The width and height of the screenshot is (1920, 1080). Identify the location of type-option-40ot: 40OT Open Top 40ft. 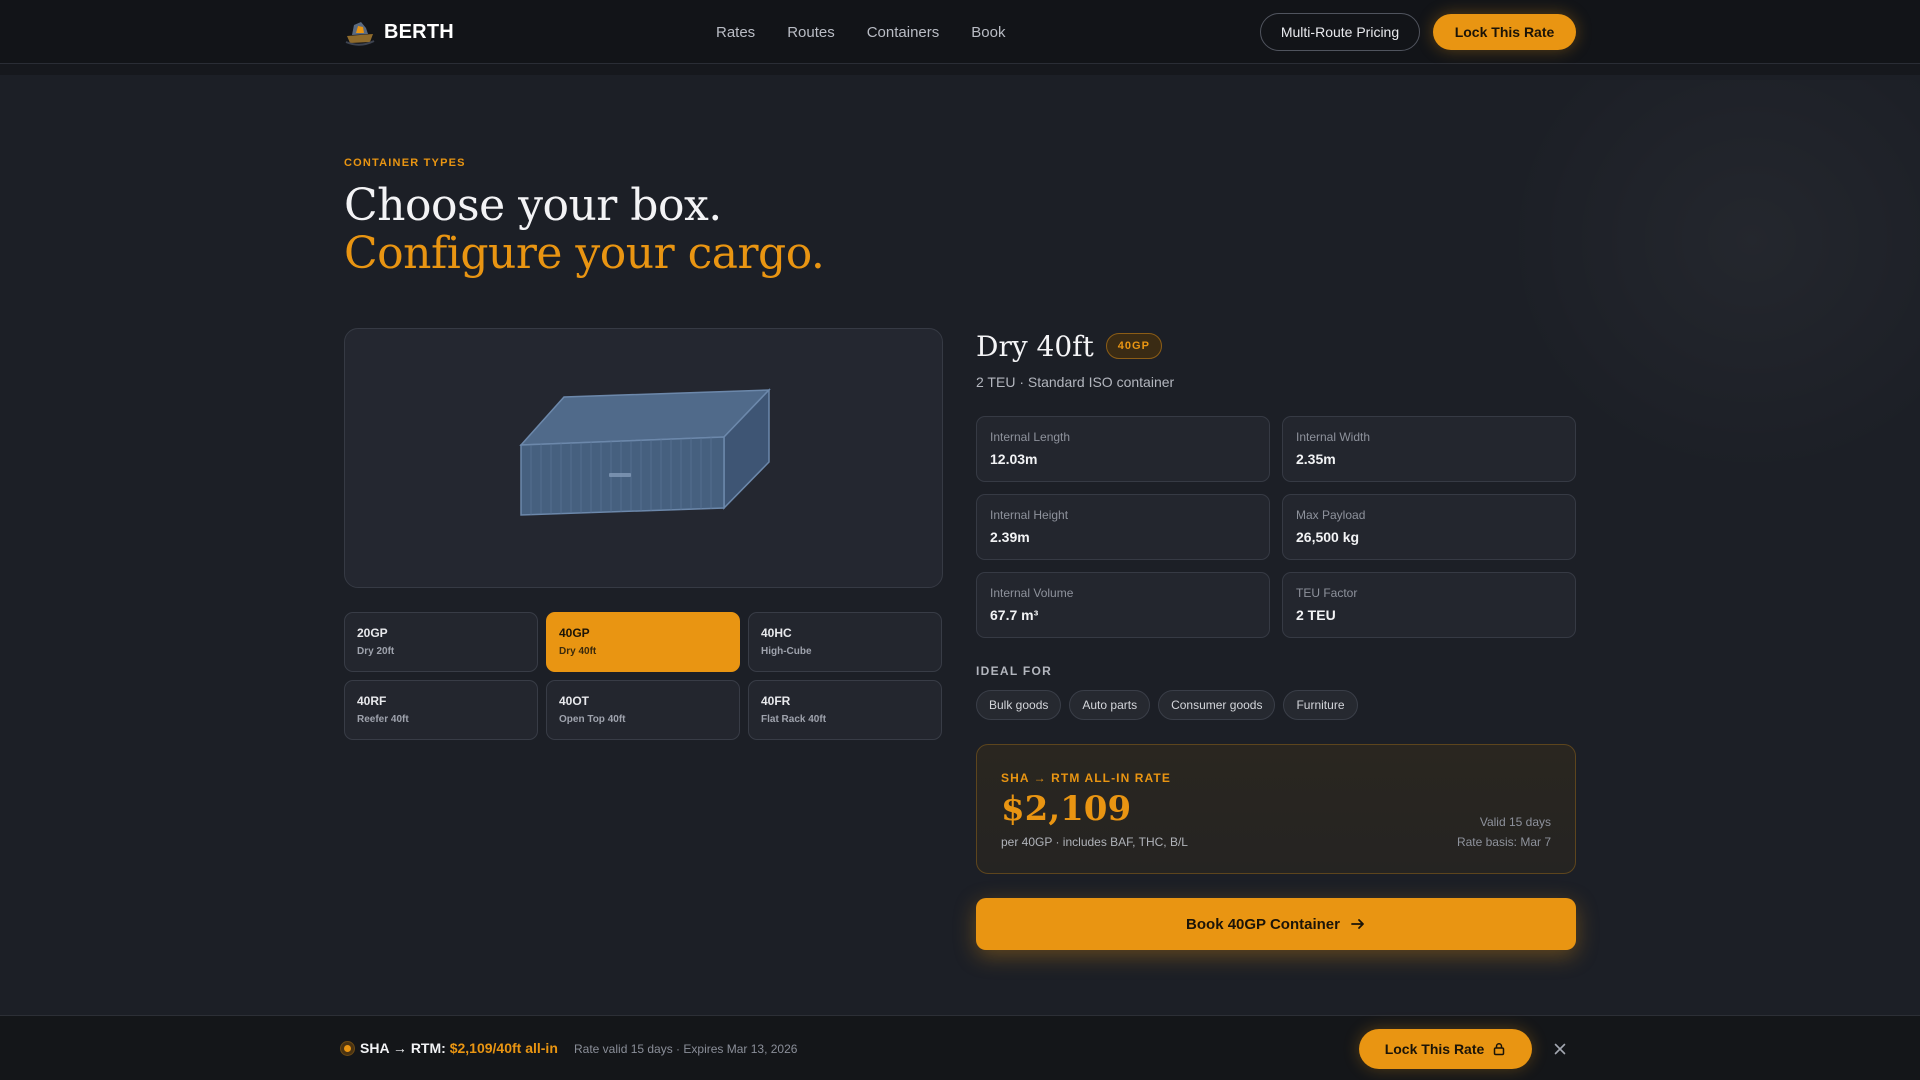
(643, 710).